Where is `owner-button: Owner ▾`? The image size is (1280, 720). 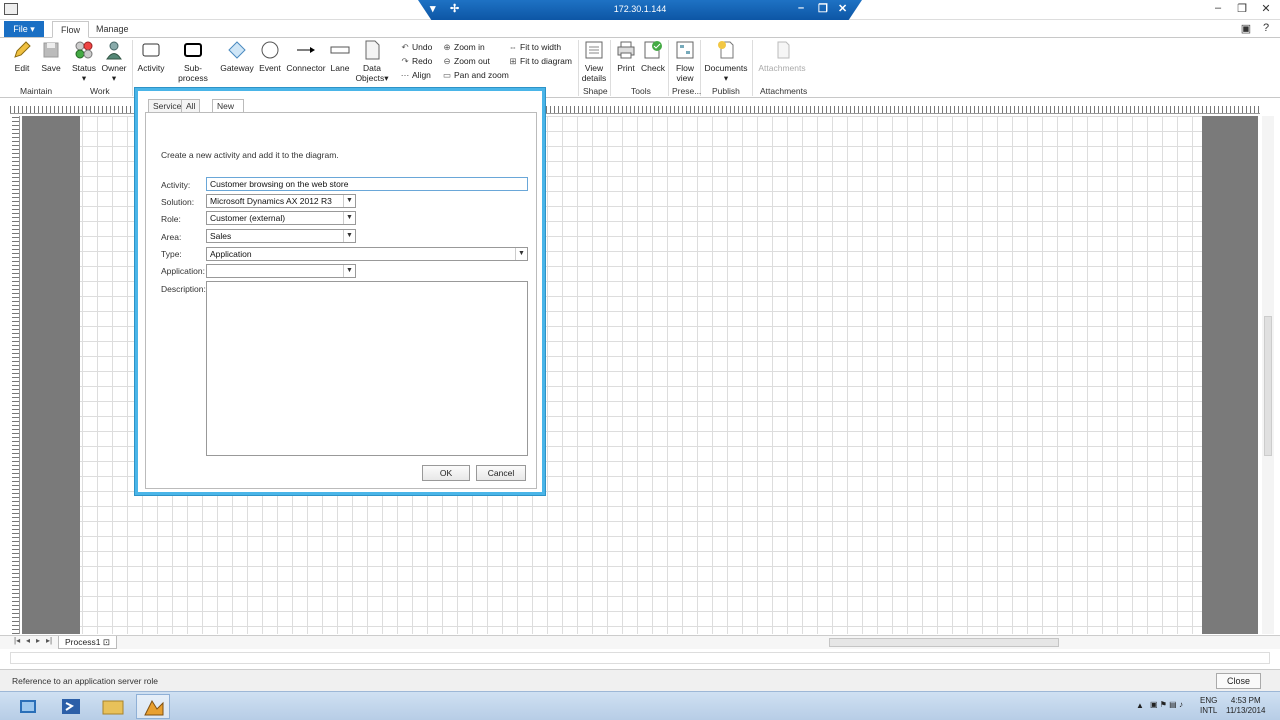 owner-button: Owner ▾ is located at coordinates (114, 62).